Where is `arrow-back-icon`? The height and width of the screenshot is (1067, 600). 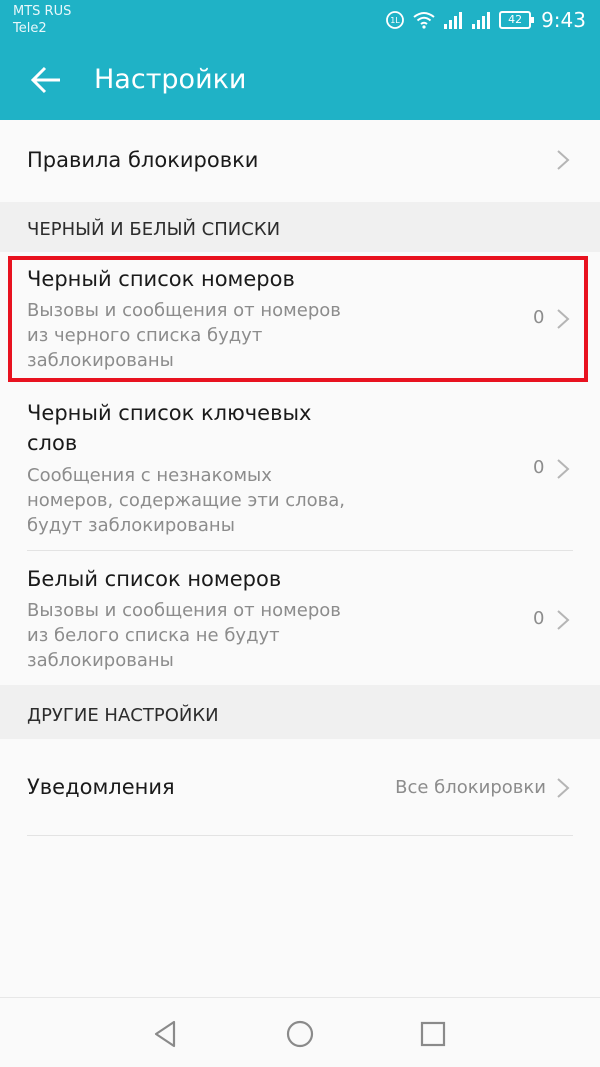 arrow-back-icon is located at coordinates (45, 80).